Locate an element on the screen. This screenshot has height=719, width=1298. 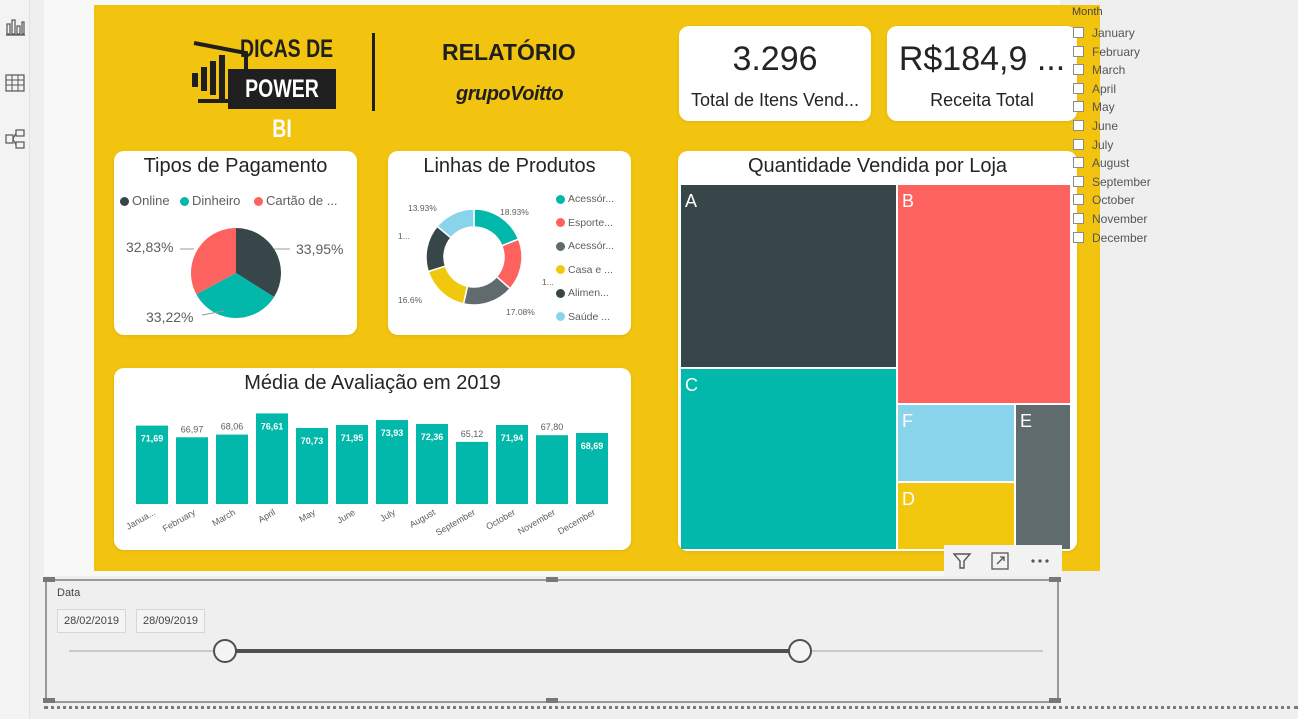
slider-start-handle is located at coordinates (224, 651).